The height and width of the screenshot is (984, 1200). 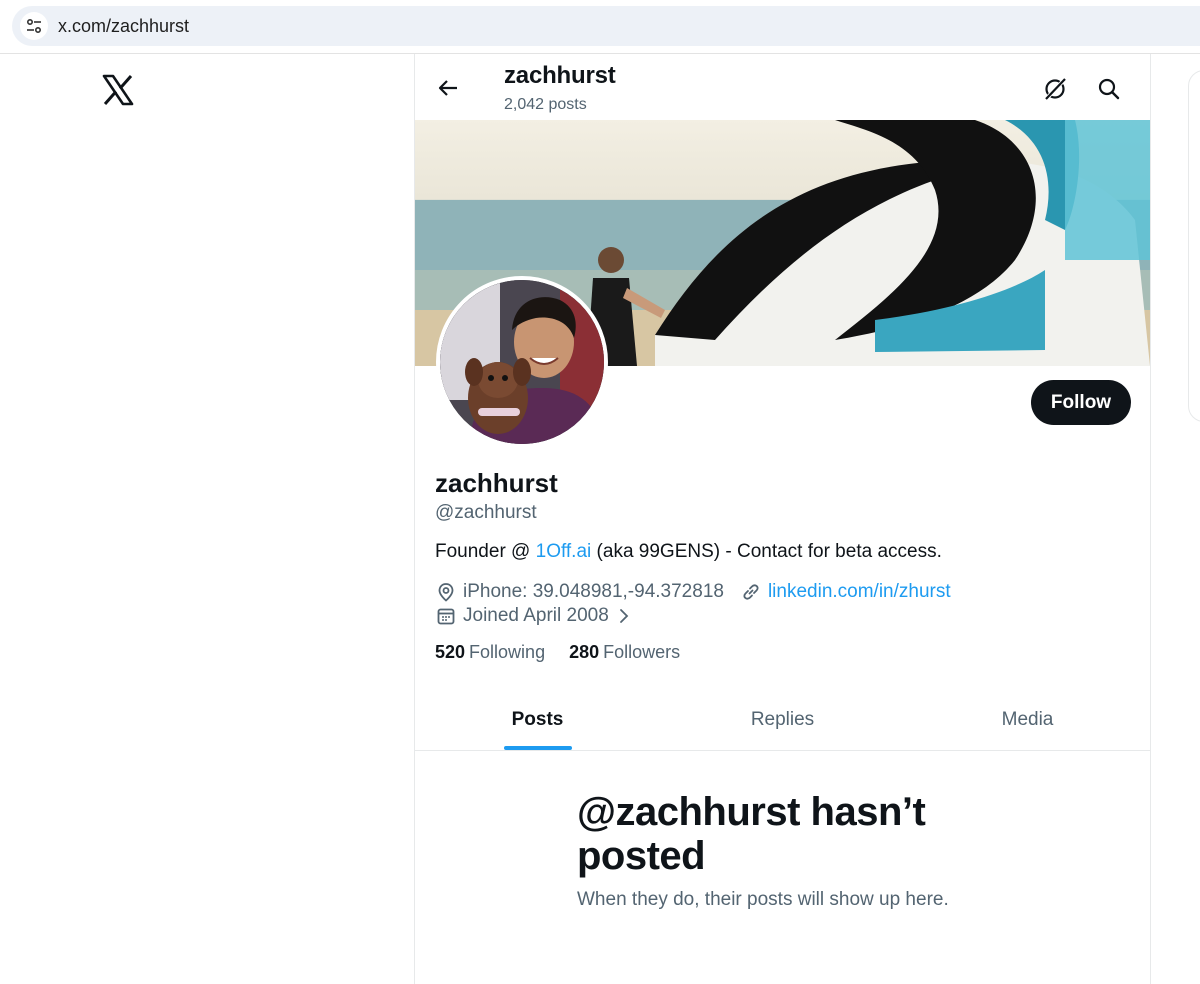 I want to click on search-icon, so click(x=1109, y=89).